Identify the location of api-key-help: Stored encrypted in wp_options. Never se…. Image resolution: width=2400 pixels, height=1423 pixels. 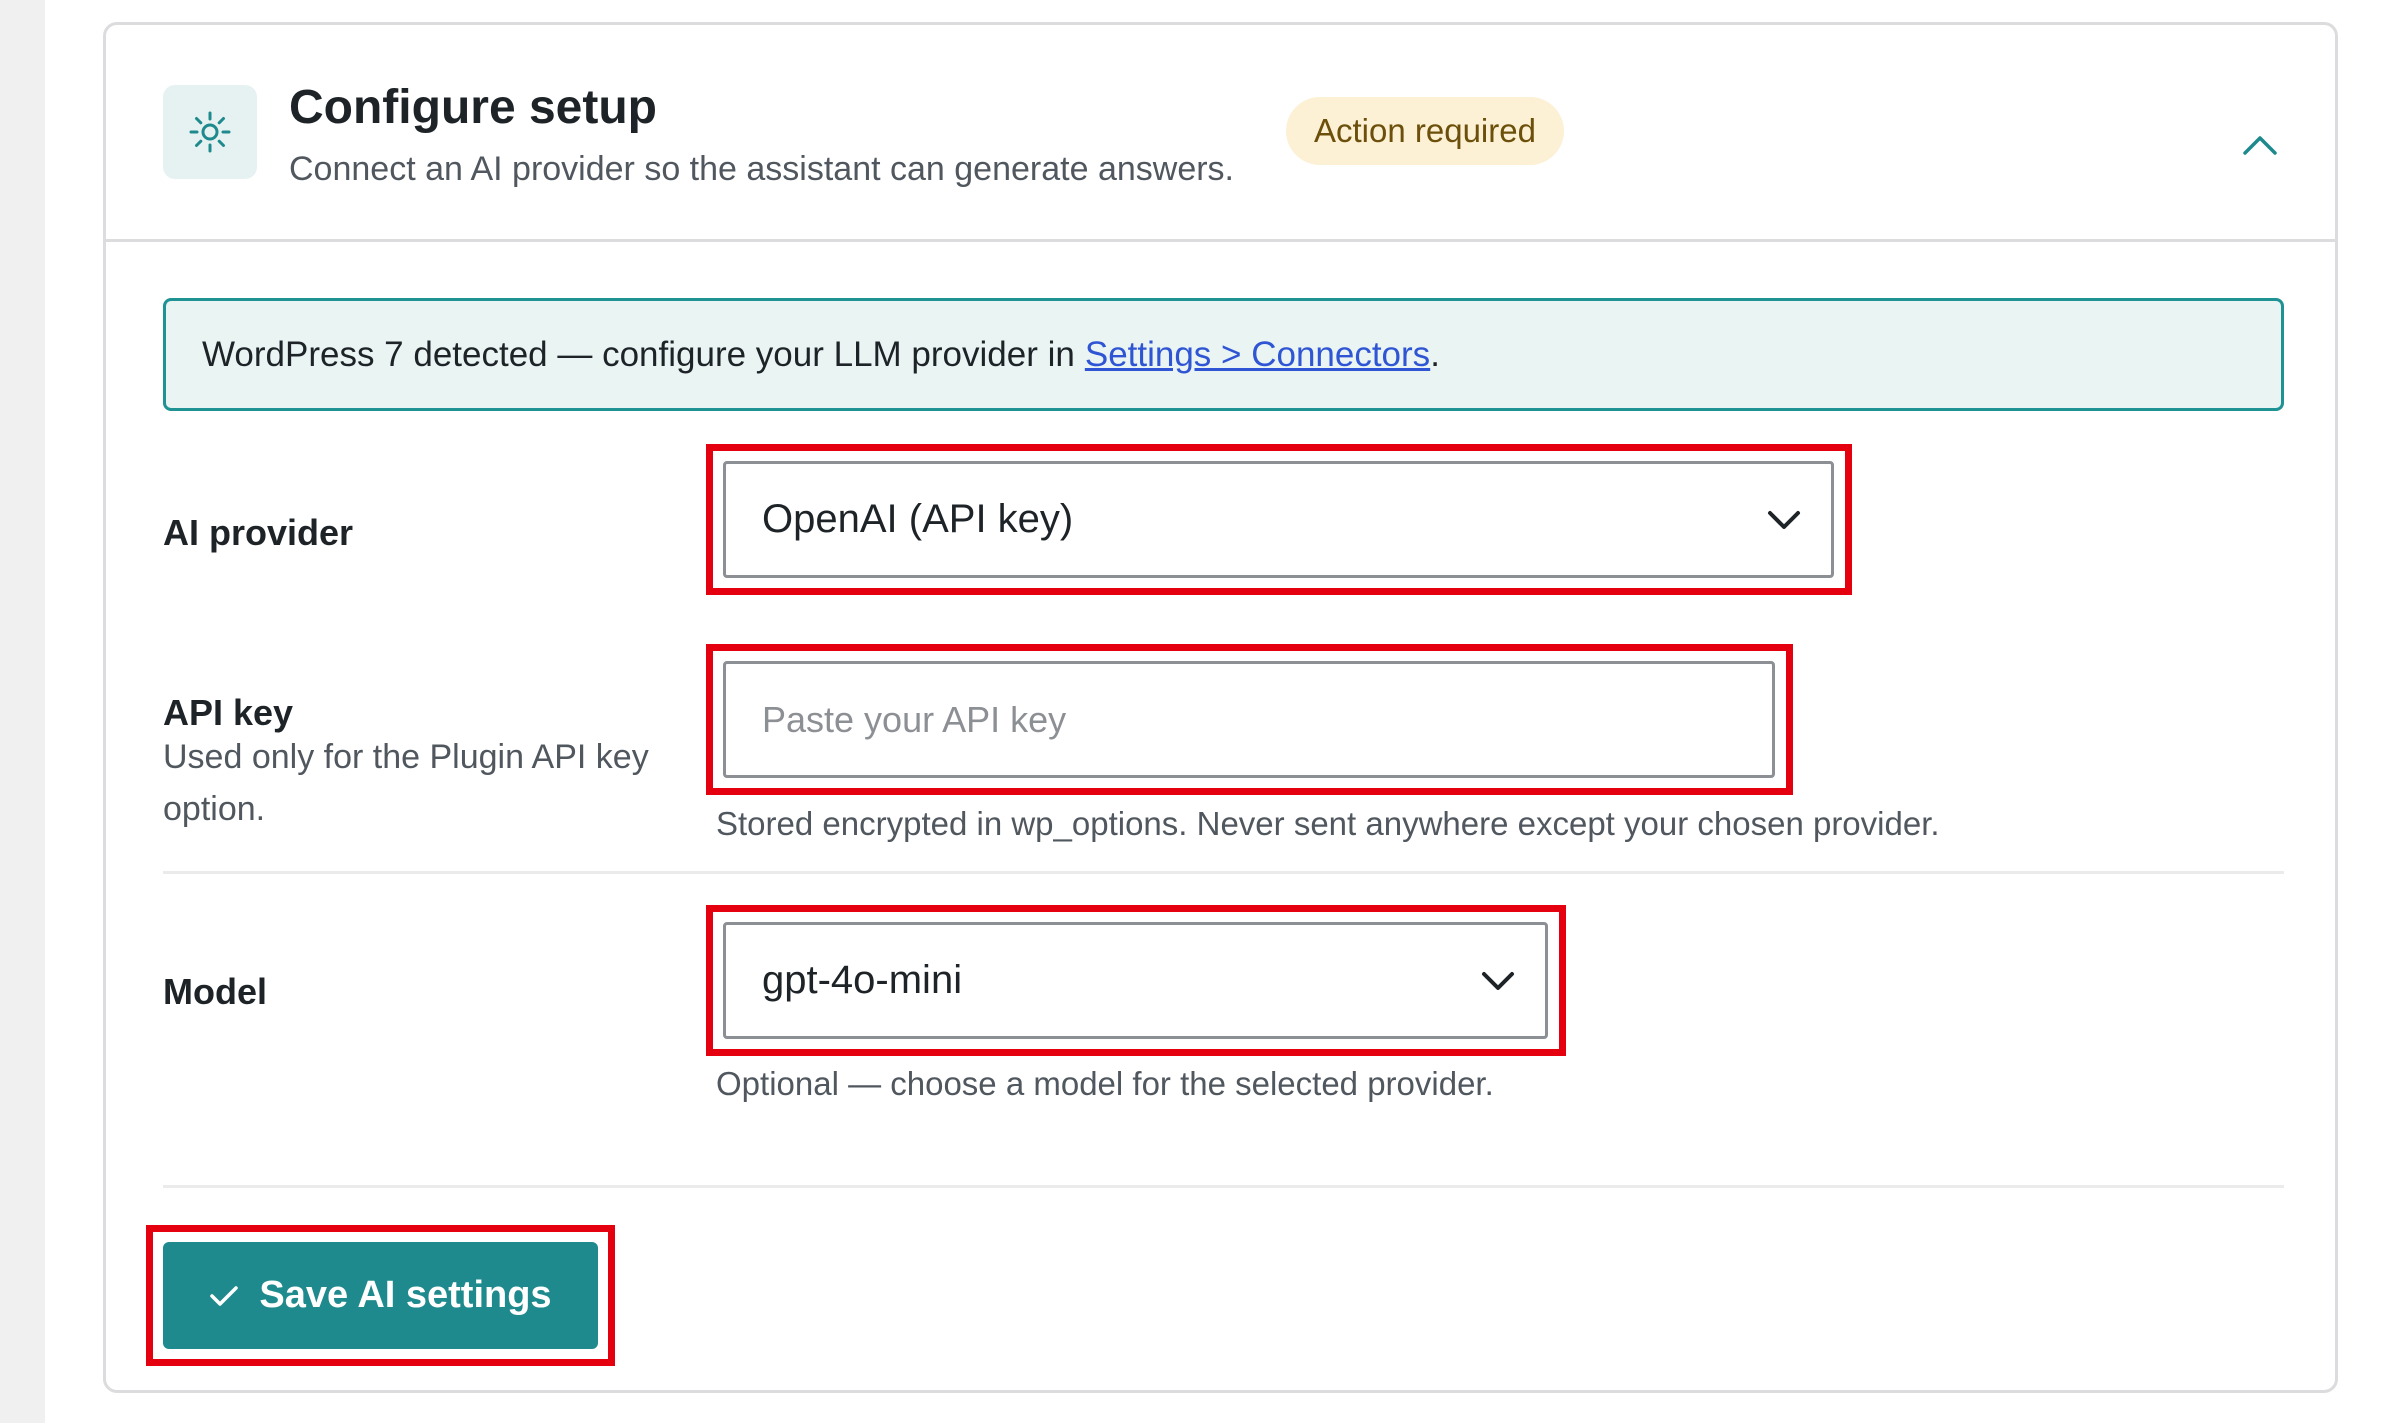
(1328, 823).